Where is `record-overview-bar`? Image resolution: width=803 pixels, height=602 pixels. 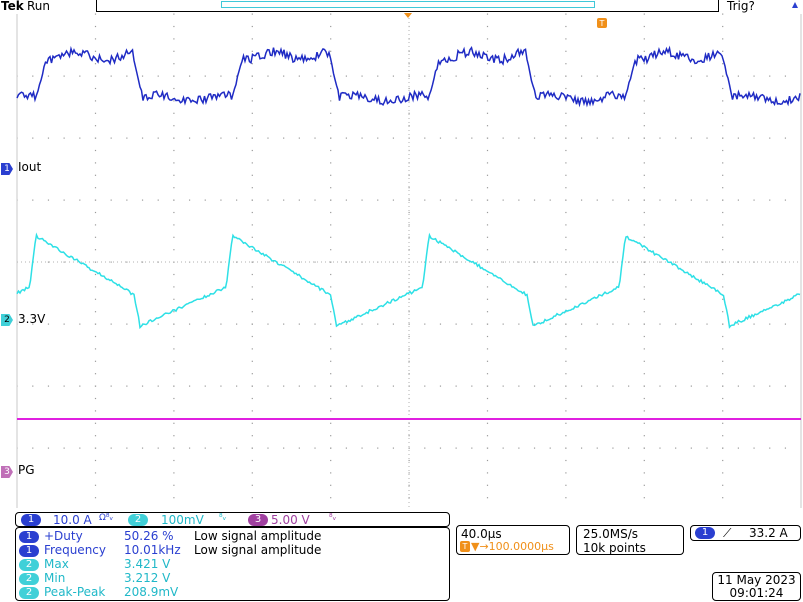 record-overview-bar is located at coordinates (407, 6).